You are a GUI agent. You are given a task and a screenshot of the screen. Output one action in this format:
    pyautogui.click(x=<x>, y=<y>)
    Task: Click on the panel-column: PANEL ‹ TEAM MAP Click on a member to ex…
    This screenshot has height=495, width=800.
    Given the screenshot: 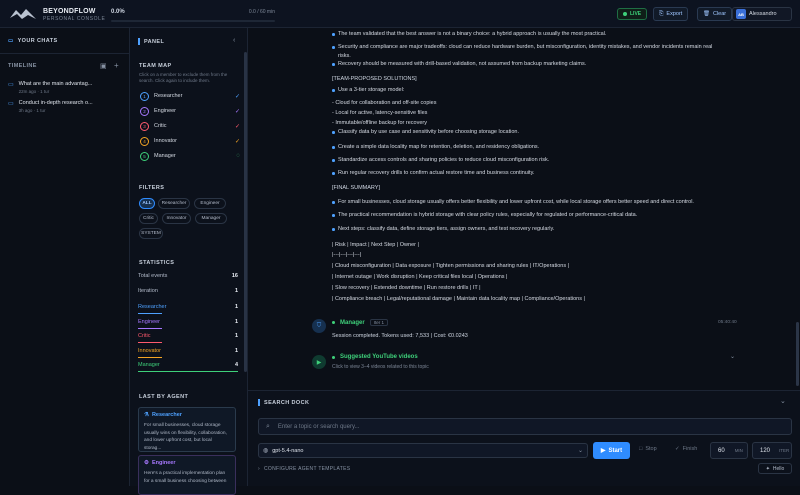 What is the action you would take?
    pyautogui.click(x=189, y=261)
    